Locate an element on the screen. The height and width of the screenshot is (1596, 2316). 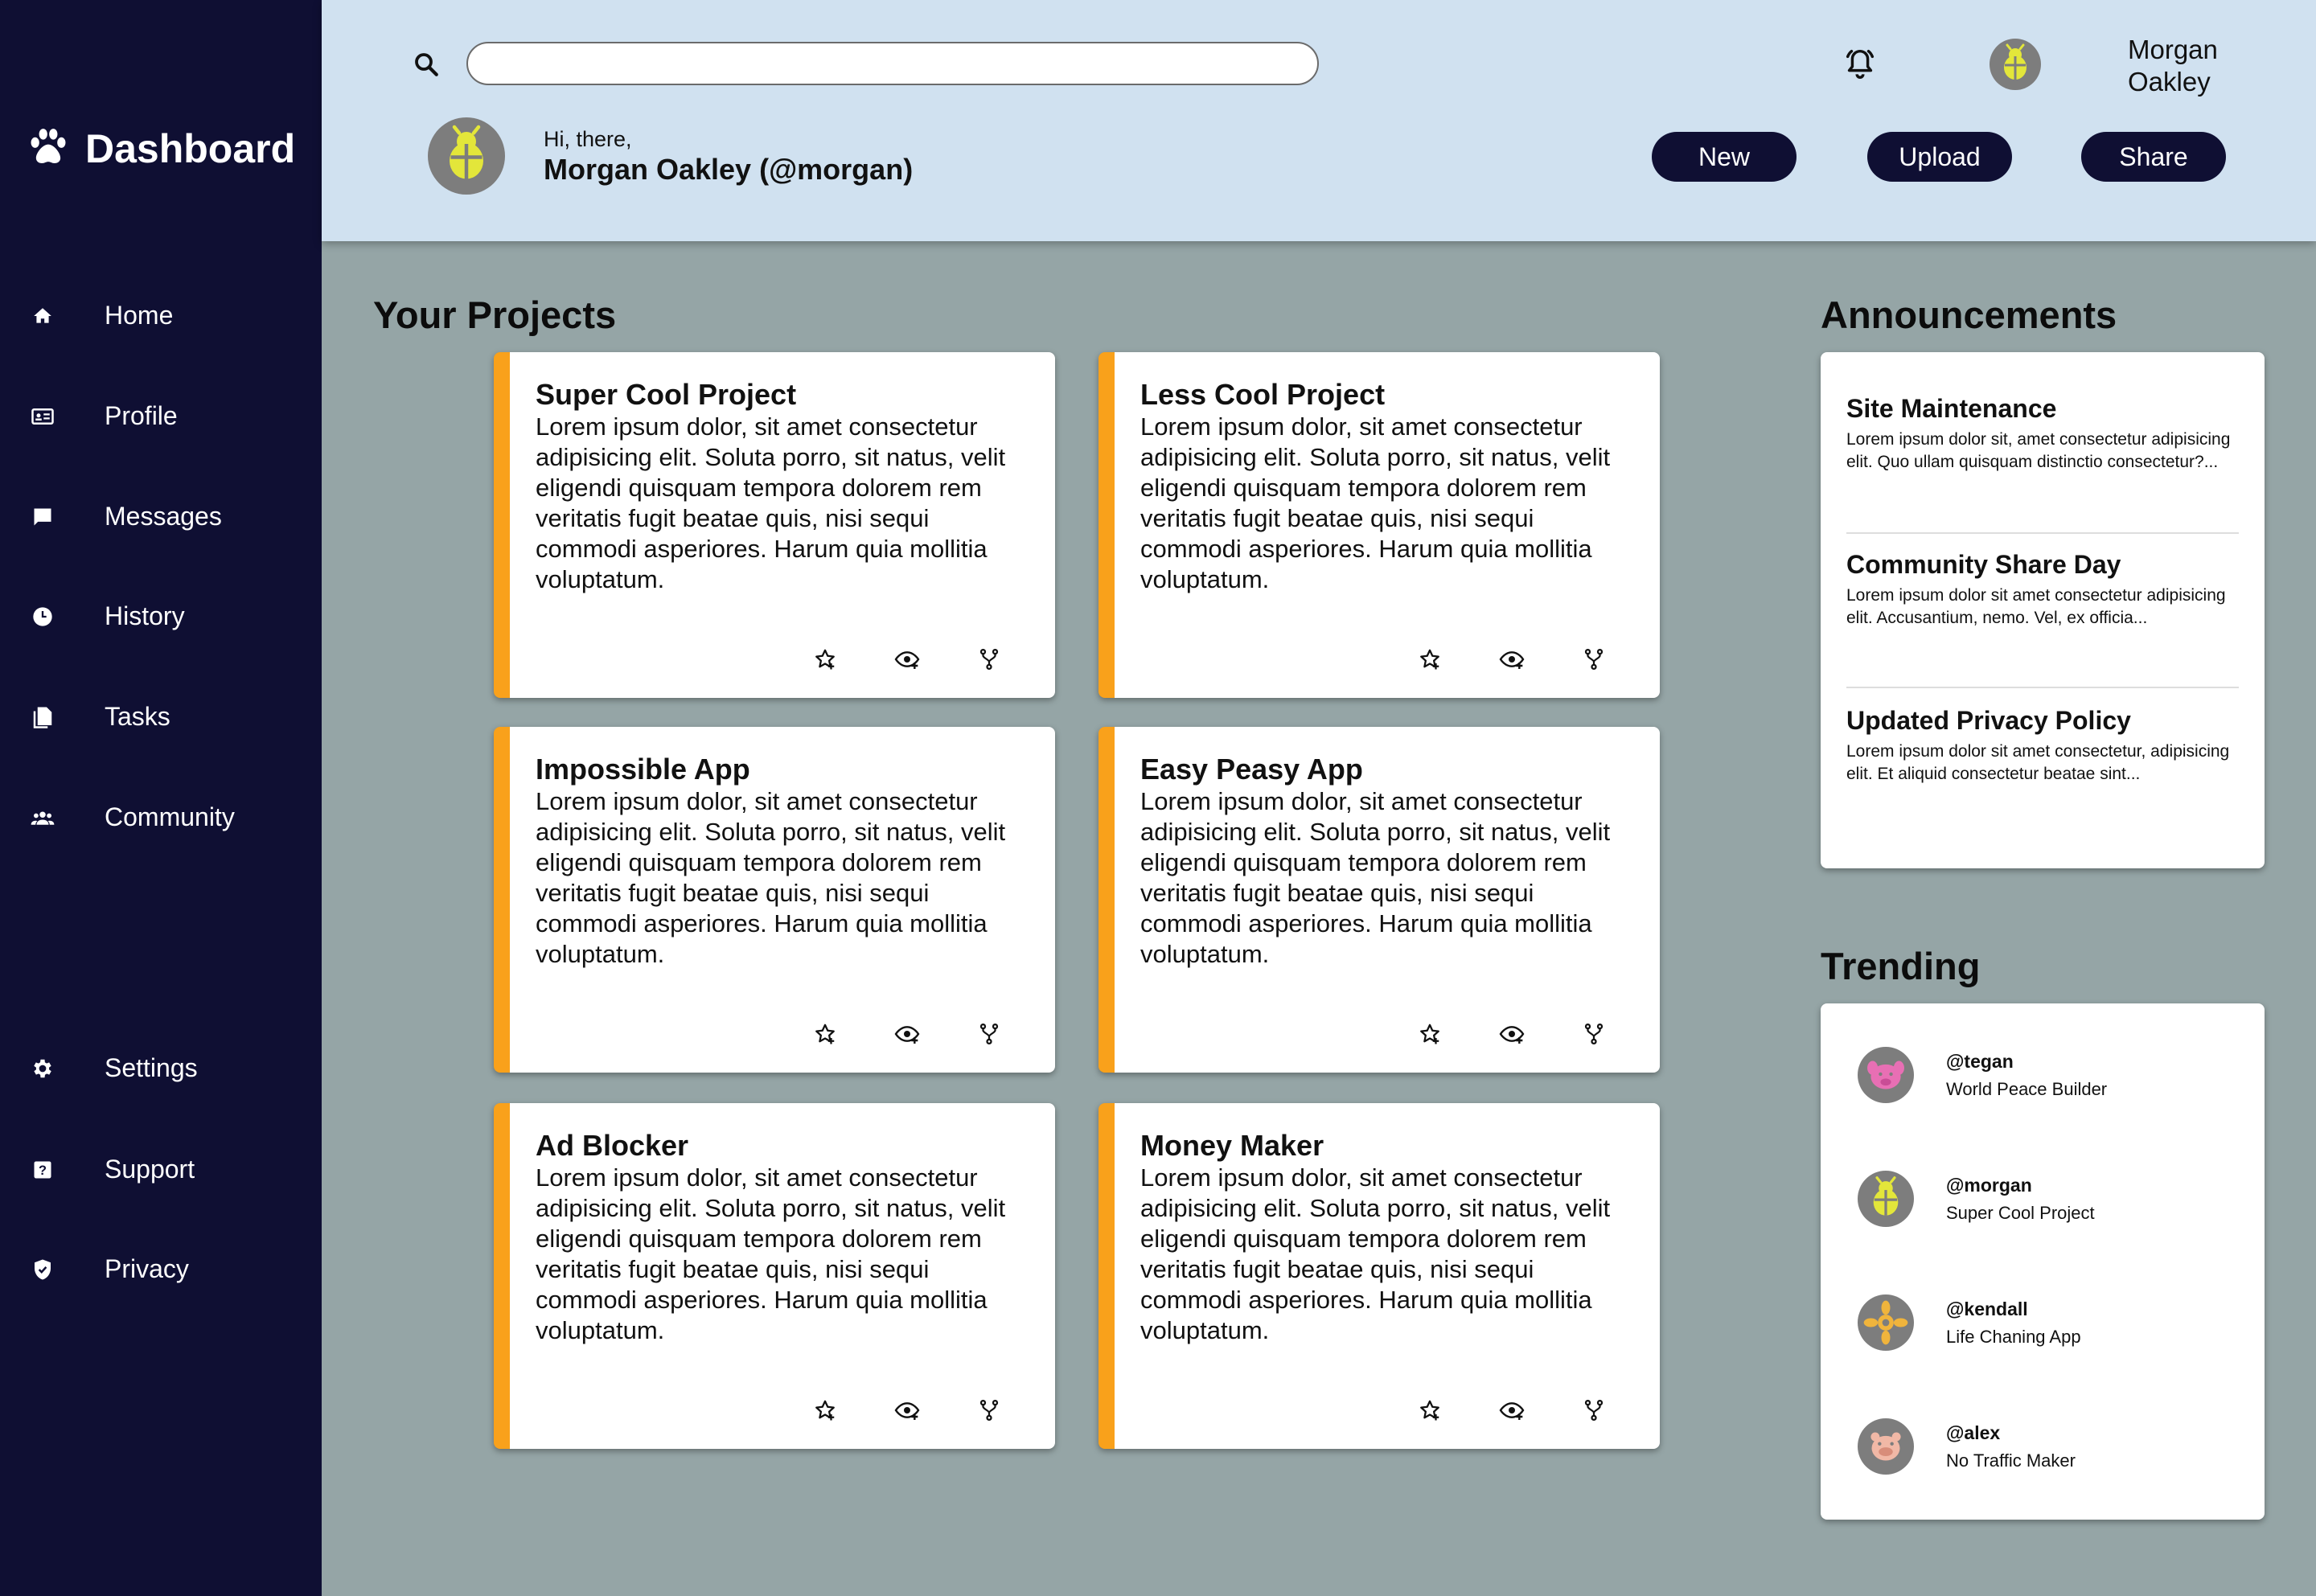
project-title: Less Cool Project is located at coordinates (1263, 394).